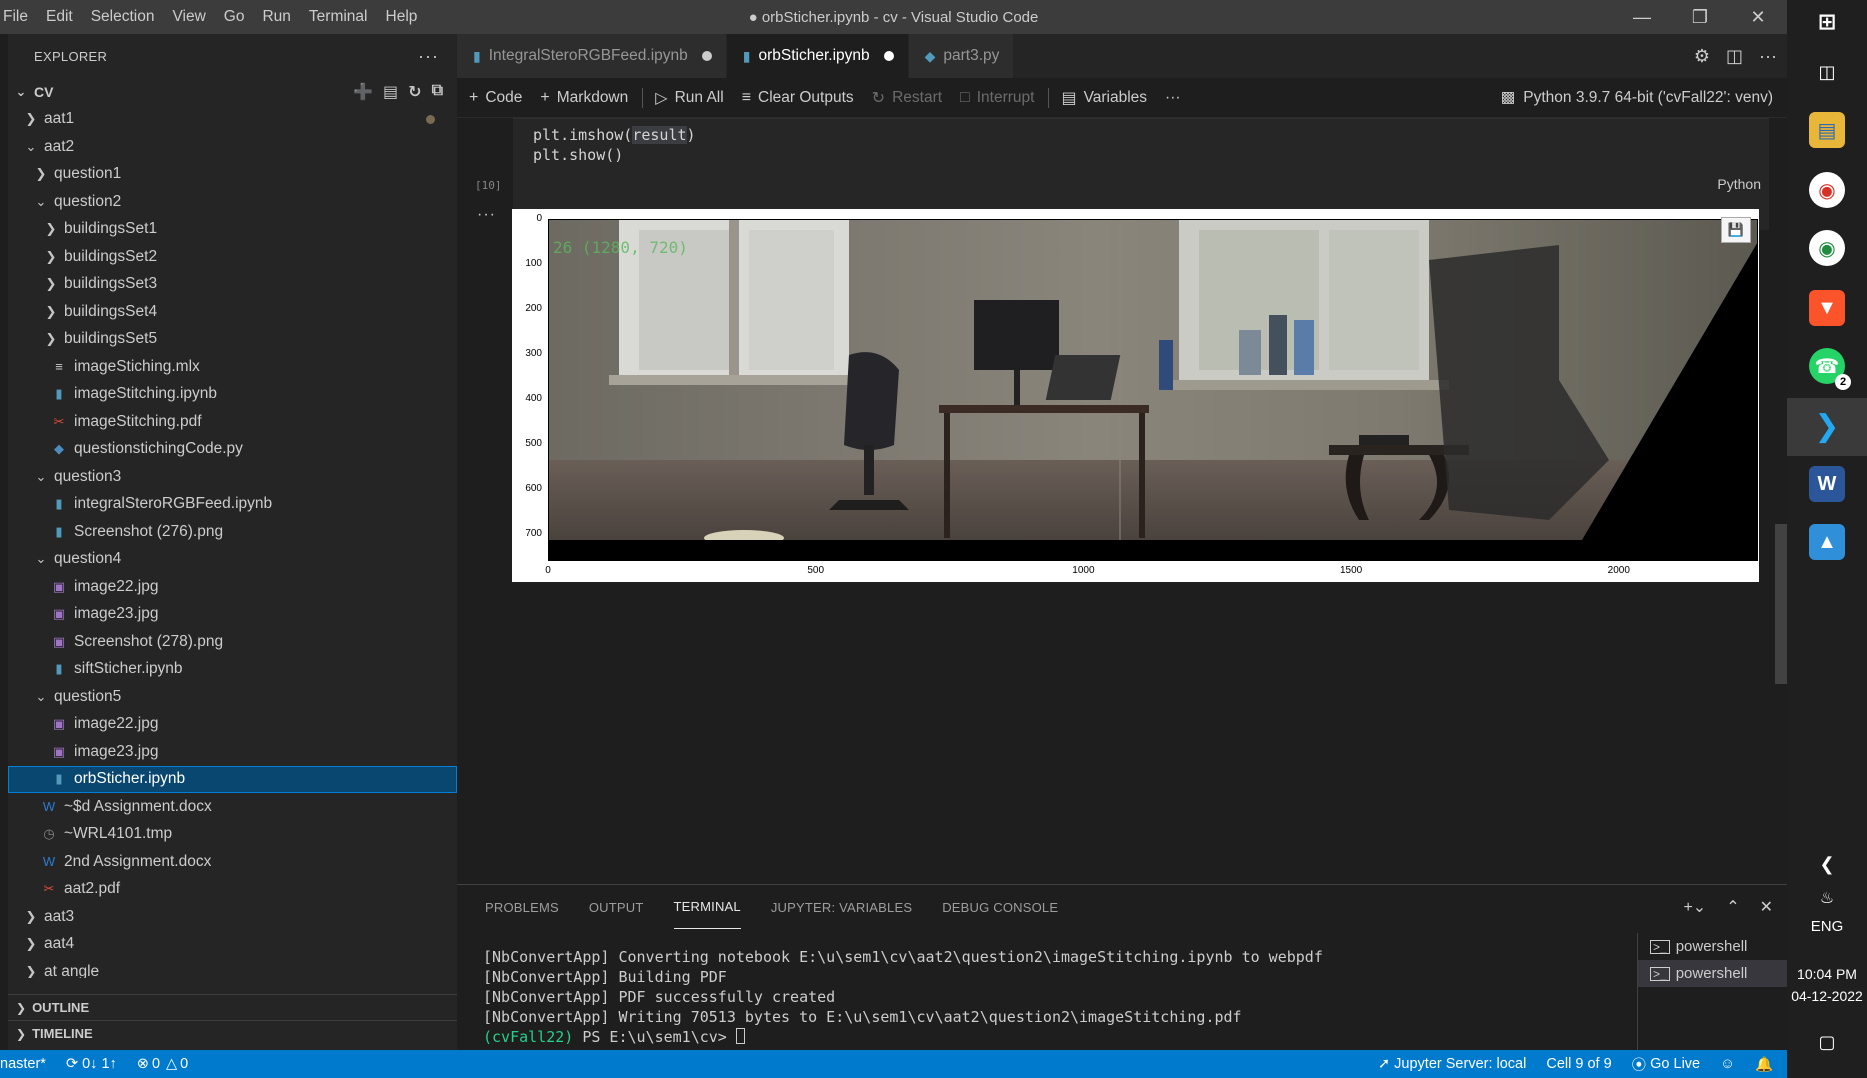 Image resolution: width=1867 pixels, height=1078 pixels. Describe the element at coordinates (1642, 17) in the screenshot. I see `minimize-button: —` at that location.